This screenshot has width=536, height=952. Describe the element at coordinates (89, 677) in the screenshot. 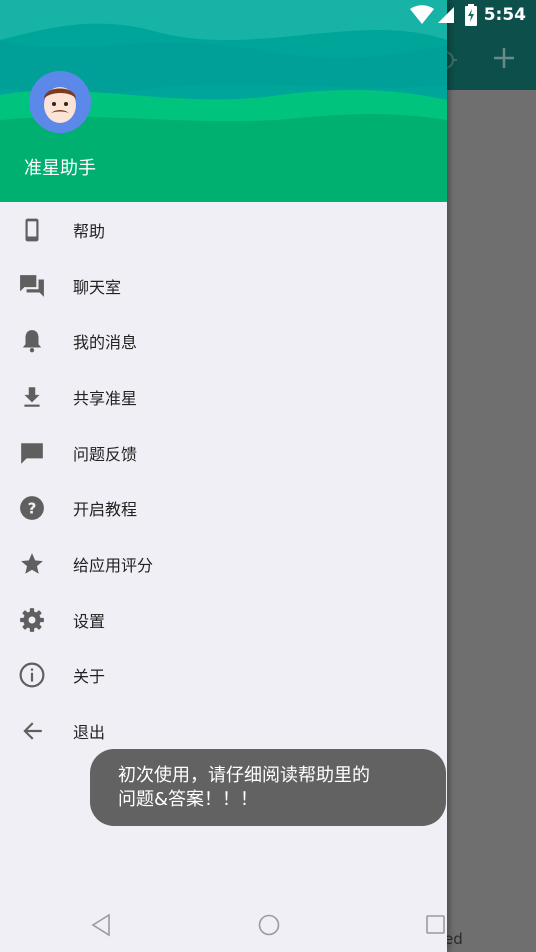

I see `menu-label: 关于` at that location.